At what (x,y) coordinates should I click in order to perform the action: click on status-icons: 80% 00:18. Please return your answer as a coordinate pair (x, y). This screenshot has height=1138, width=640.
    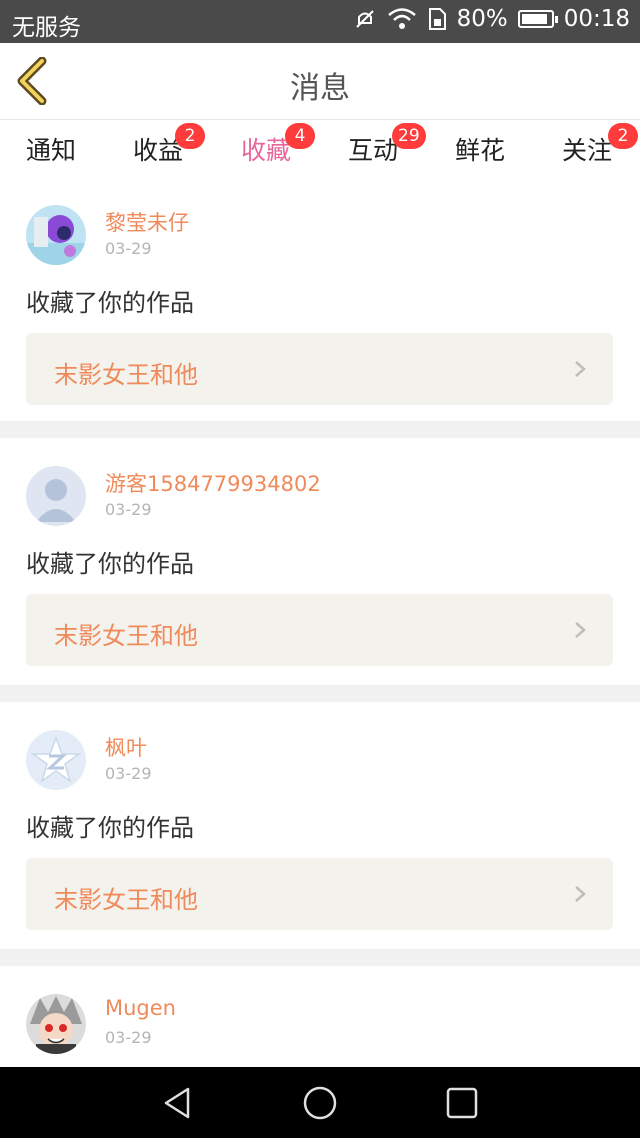
    Looking at the image, I should click on (491, 19).